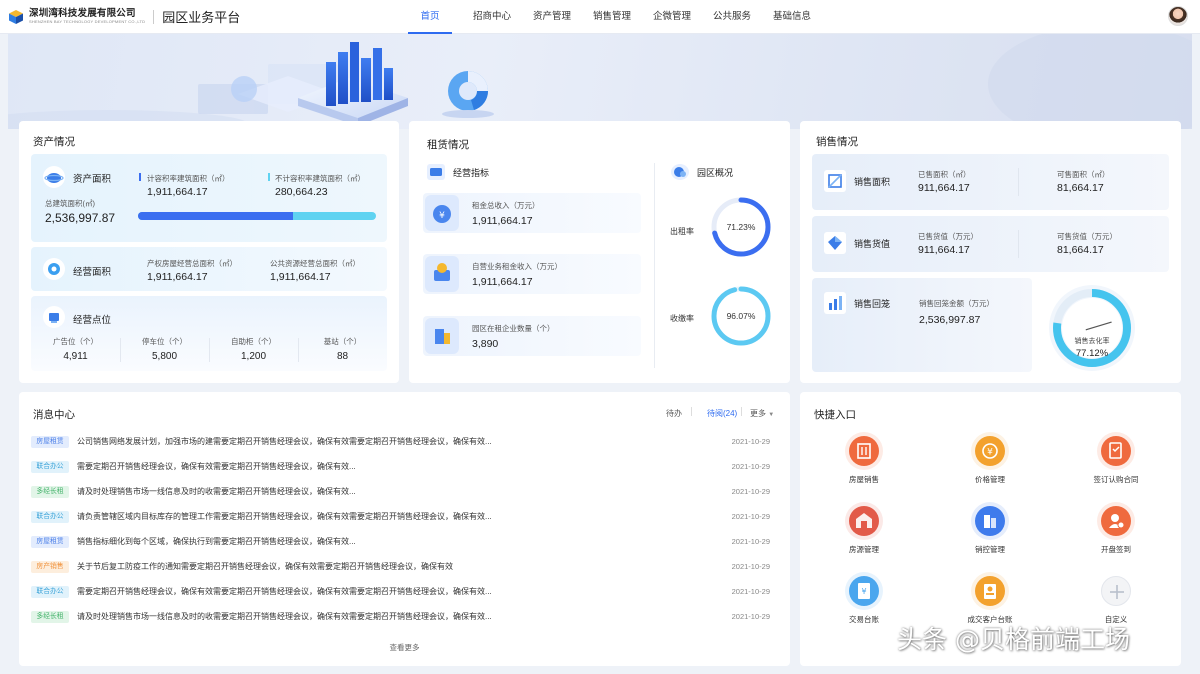 The image size is (1200, 674). I want to click on hero-banner, so click(600, 81).